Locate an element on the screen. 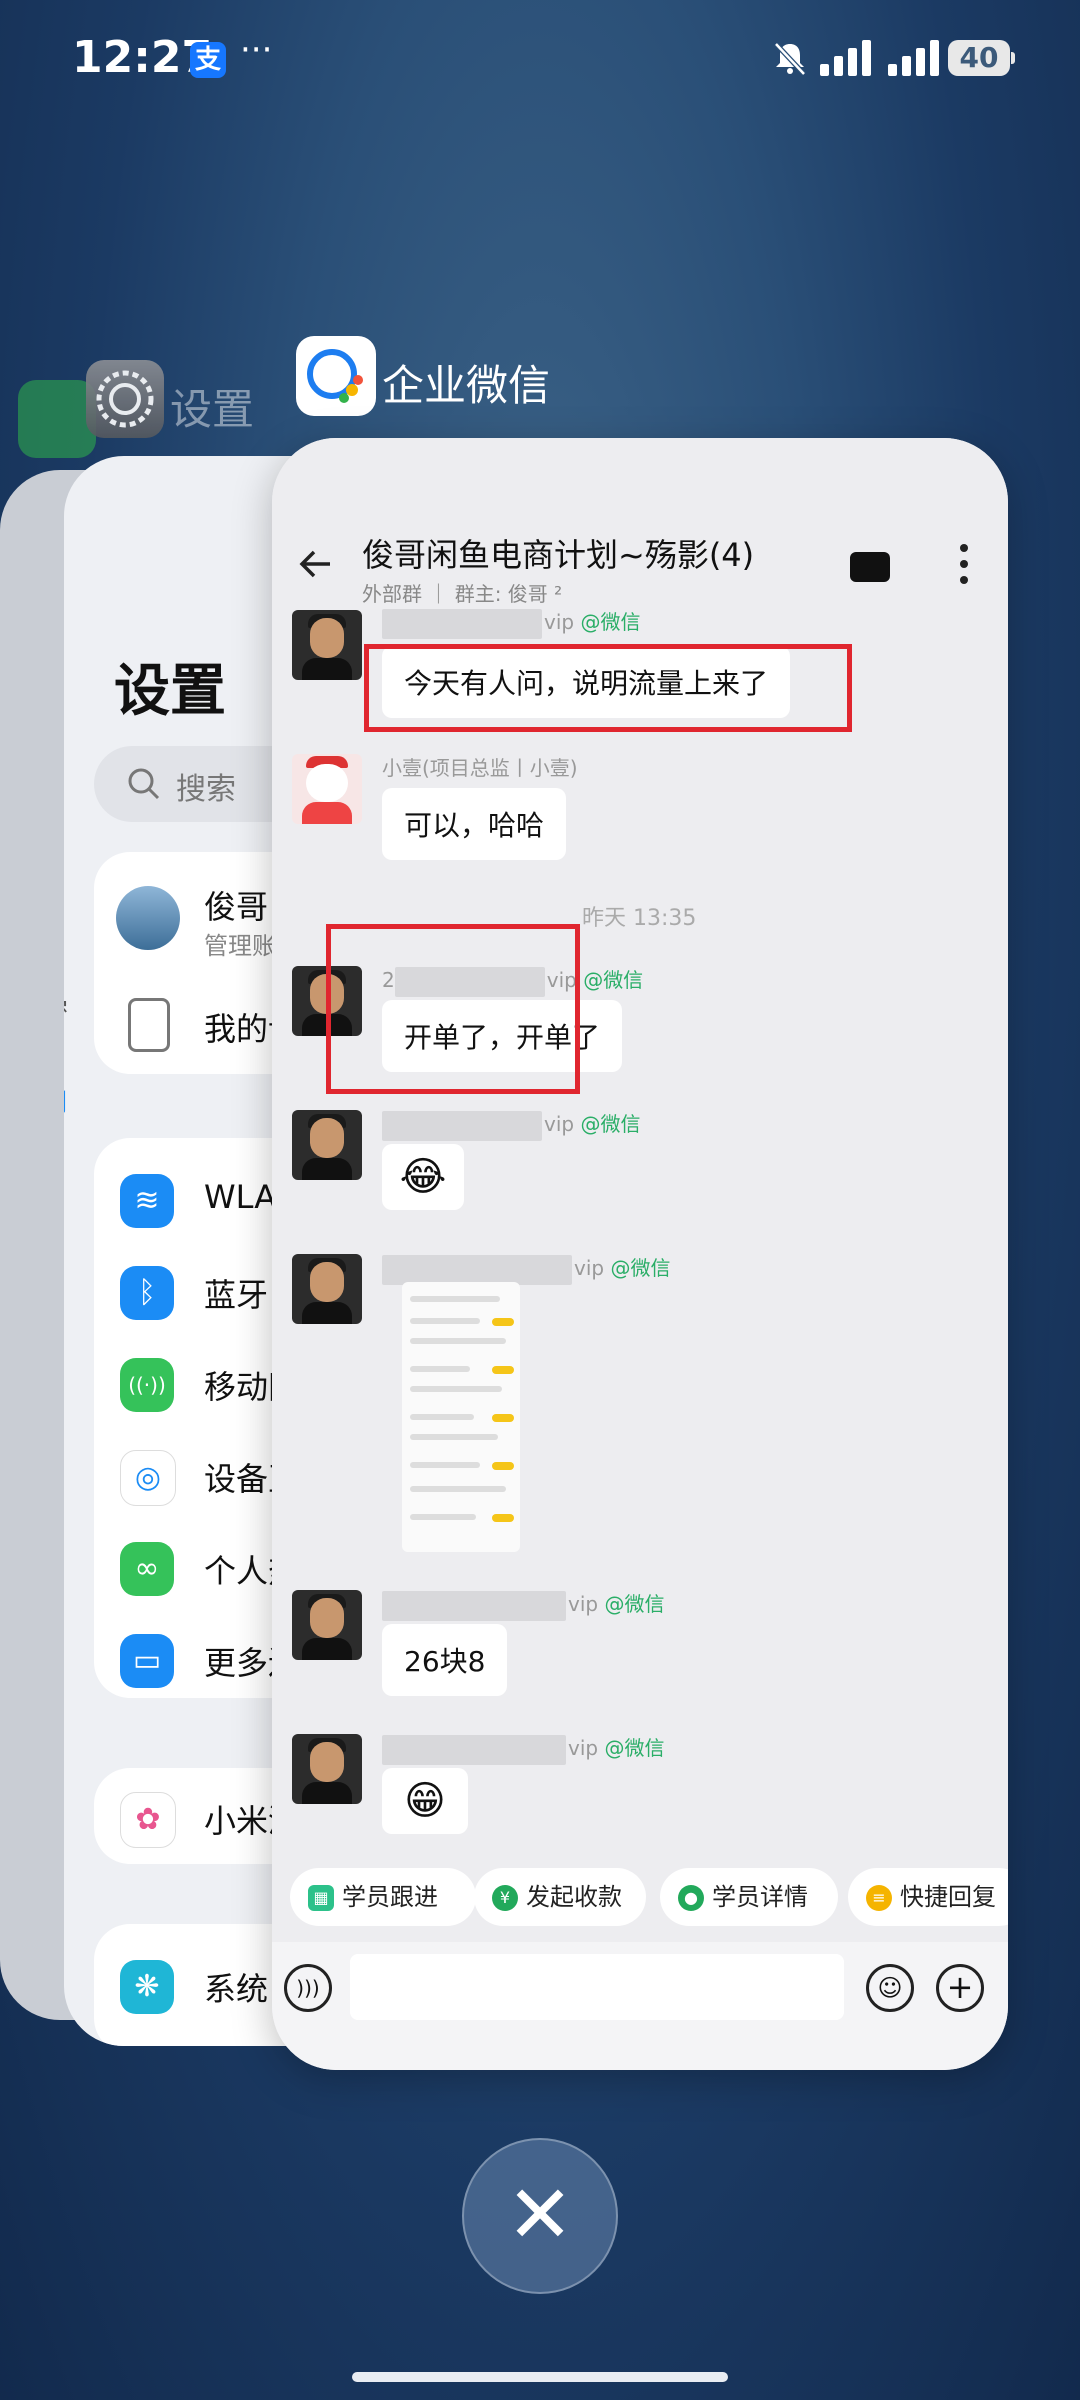 Image resolution: width=1080 pixels, height=2400 pixels. alipay-notification-icon: 支 is located at coordinates (208, 60).